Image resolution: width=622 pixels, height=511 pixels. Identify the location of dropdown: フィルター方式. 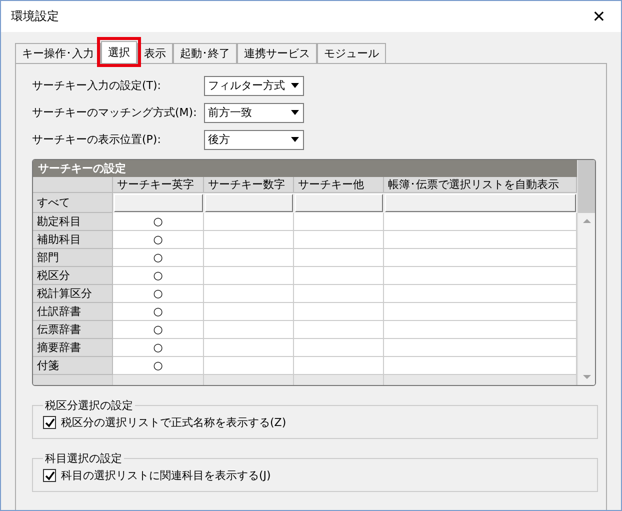
(254, 86).